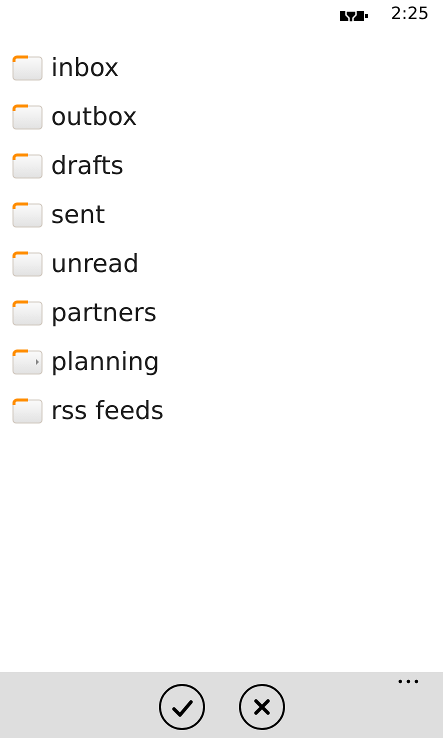 The width and height of the screenshot is (443, 738). Describe the element at coordinates (409, 14) in the screenshot. I see `clock-time: 2:25` at that location.